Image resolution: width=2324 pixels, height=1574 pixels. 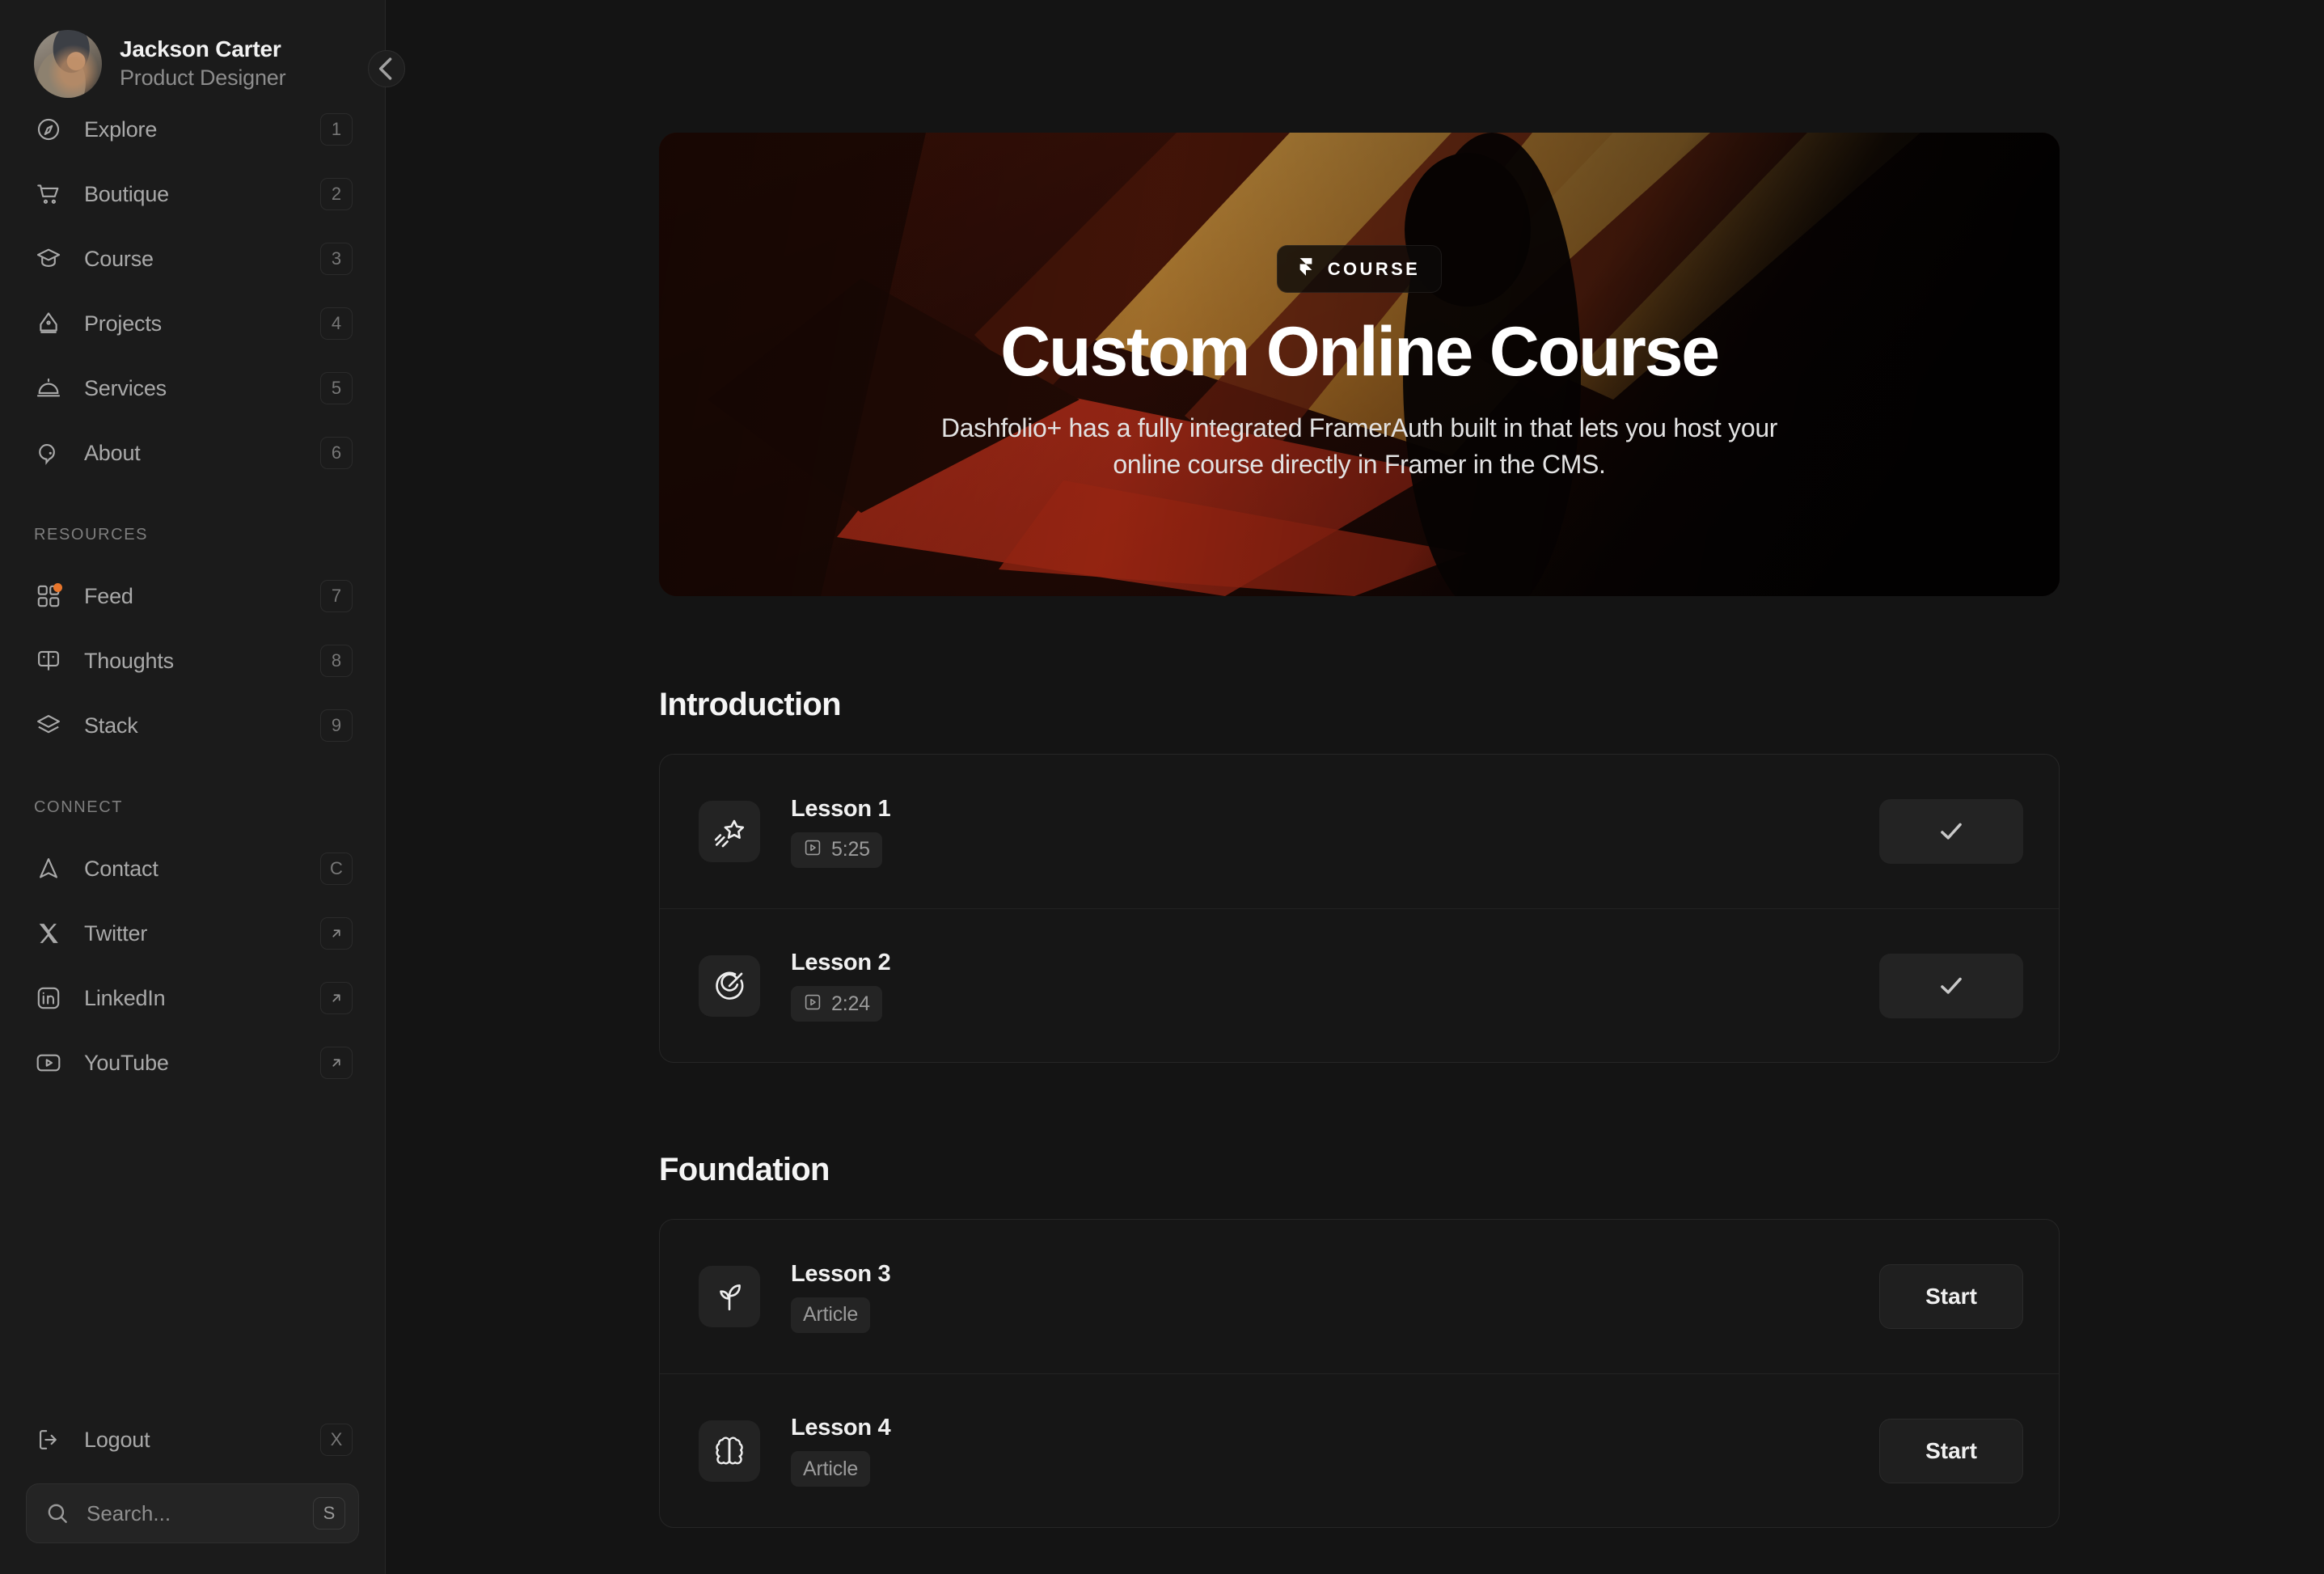 What do you see at coordinates (841, 1428) in the screenshot?
I see `lesson-title: Lesson 4` at bounding box center [841, 1428].